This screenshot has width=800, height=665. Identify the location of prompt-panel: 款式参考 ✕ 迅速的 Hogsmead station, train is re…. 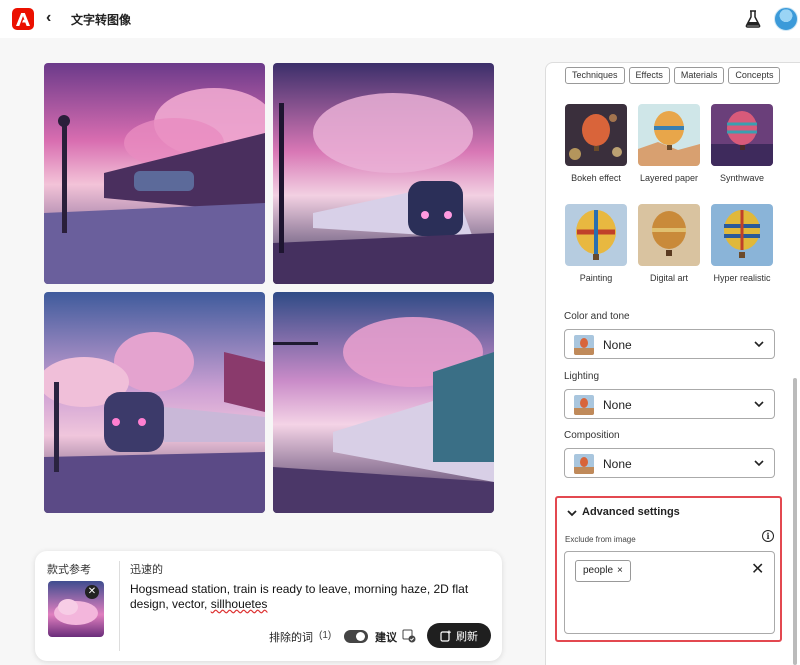
(268, 606).